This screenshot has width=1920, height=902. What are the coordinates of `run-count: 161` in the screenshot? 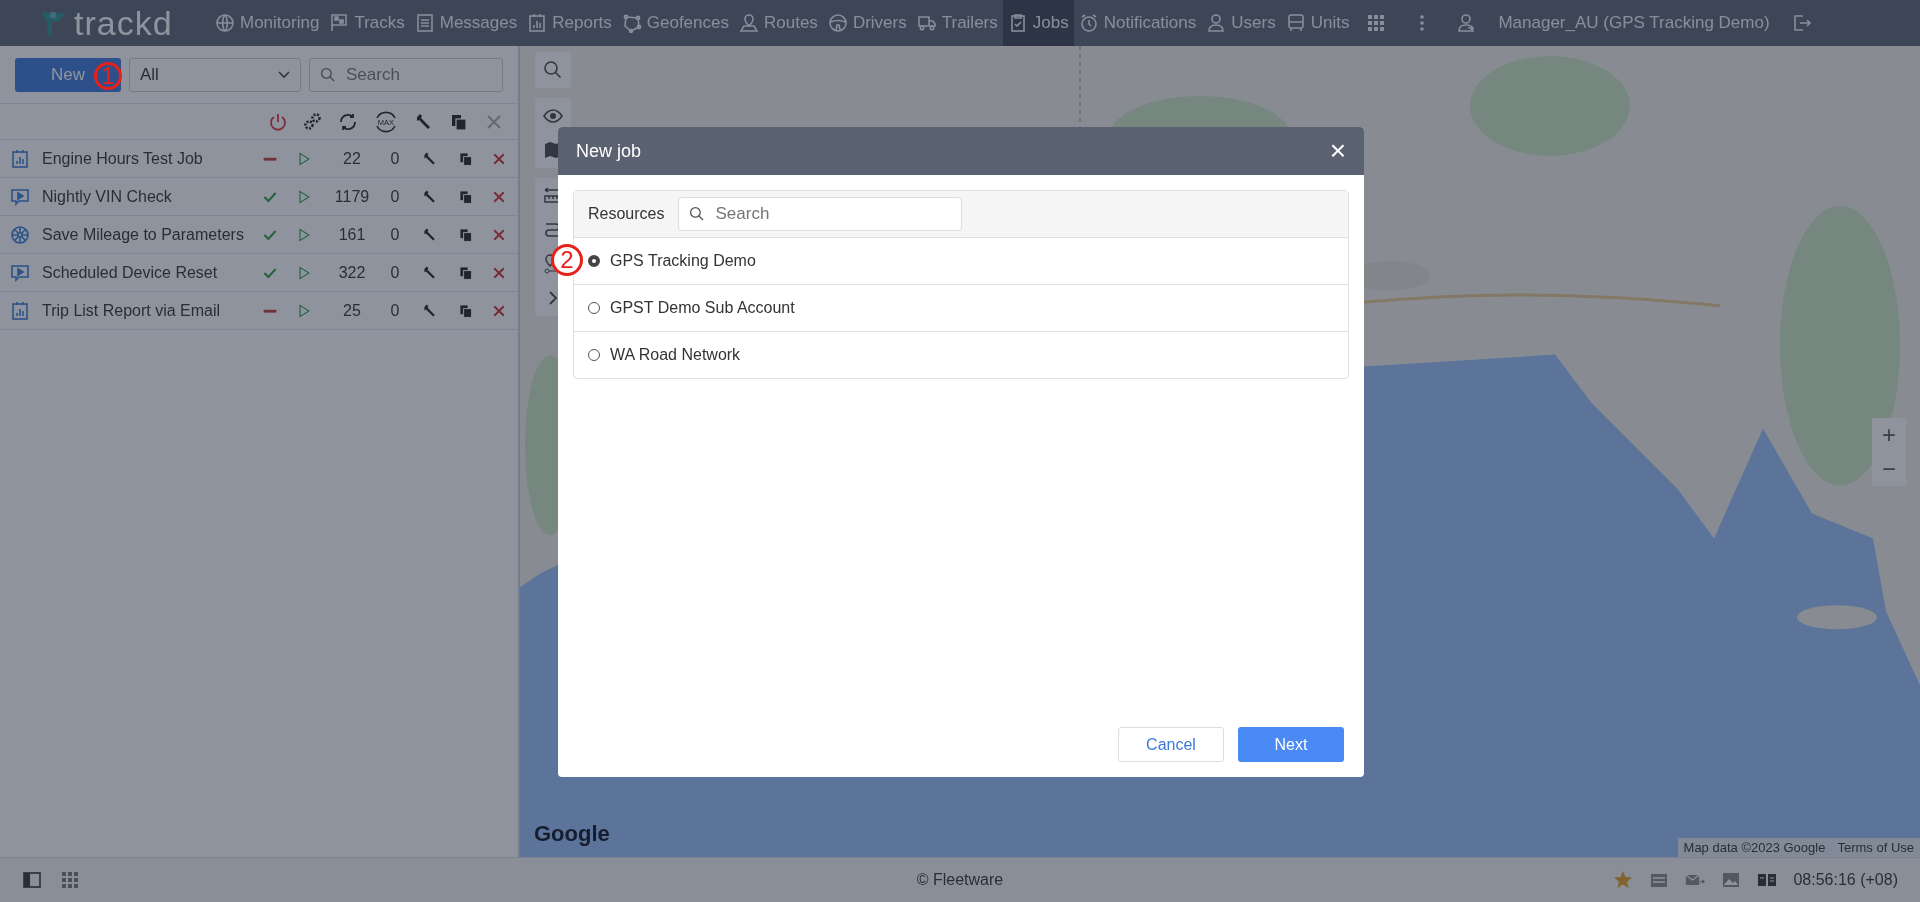 It's located at (352, 234).